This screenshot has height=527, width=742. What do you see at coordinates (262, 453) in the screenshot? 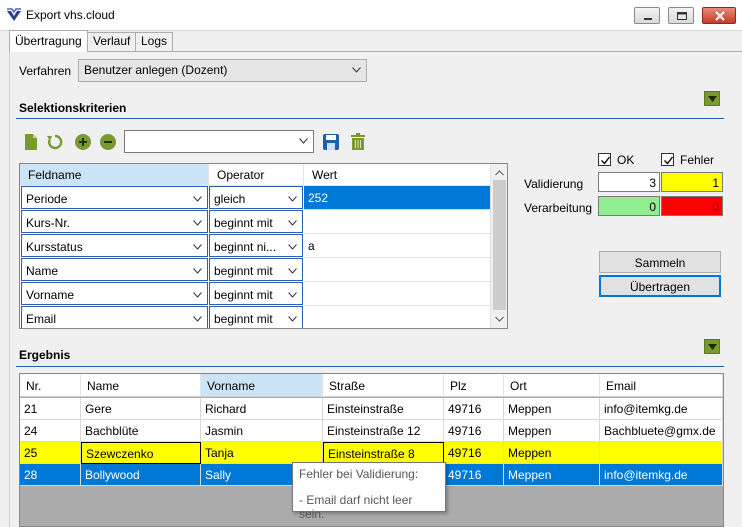
I see `table-cell-vorname: Tanja` at bounding box center [262, 453].